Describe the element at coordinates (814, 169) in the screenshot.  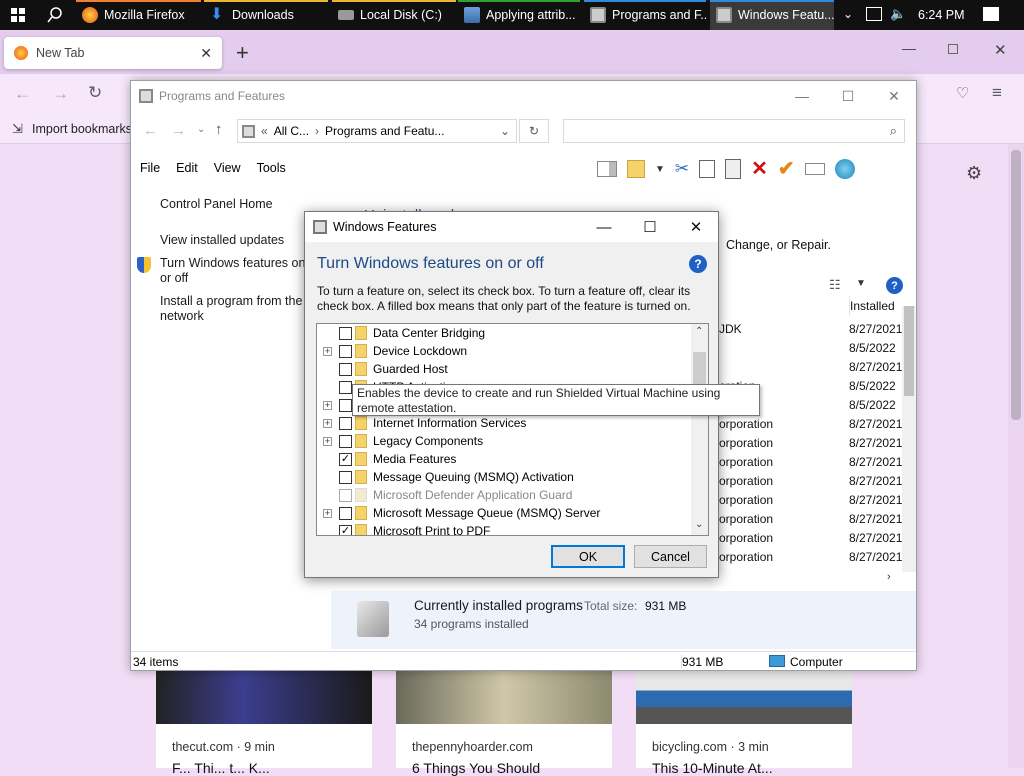
I see `rename-icon` at that location.